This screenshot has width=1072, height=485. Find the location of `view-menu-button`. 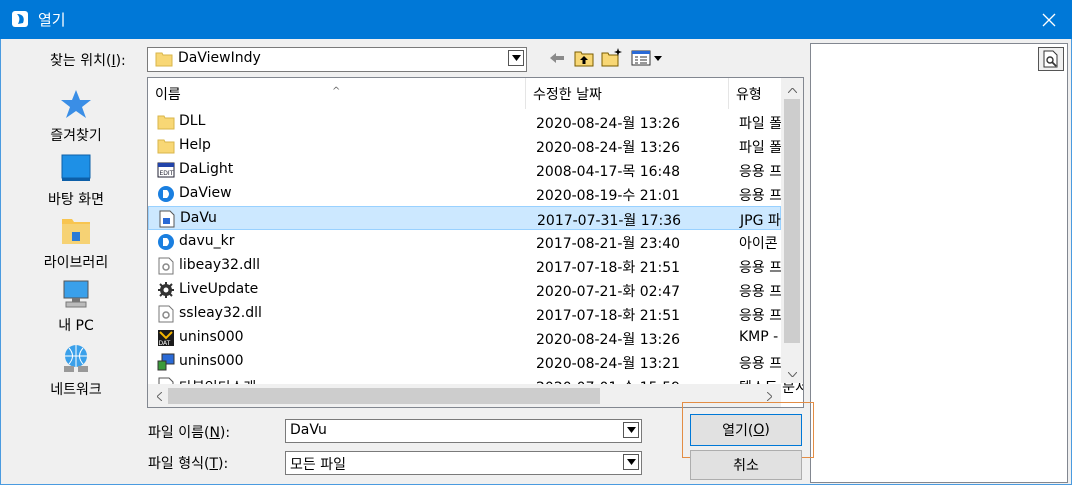

view-menu-button is located at coordinates (648, 58).